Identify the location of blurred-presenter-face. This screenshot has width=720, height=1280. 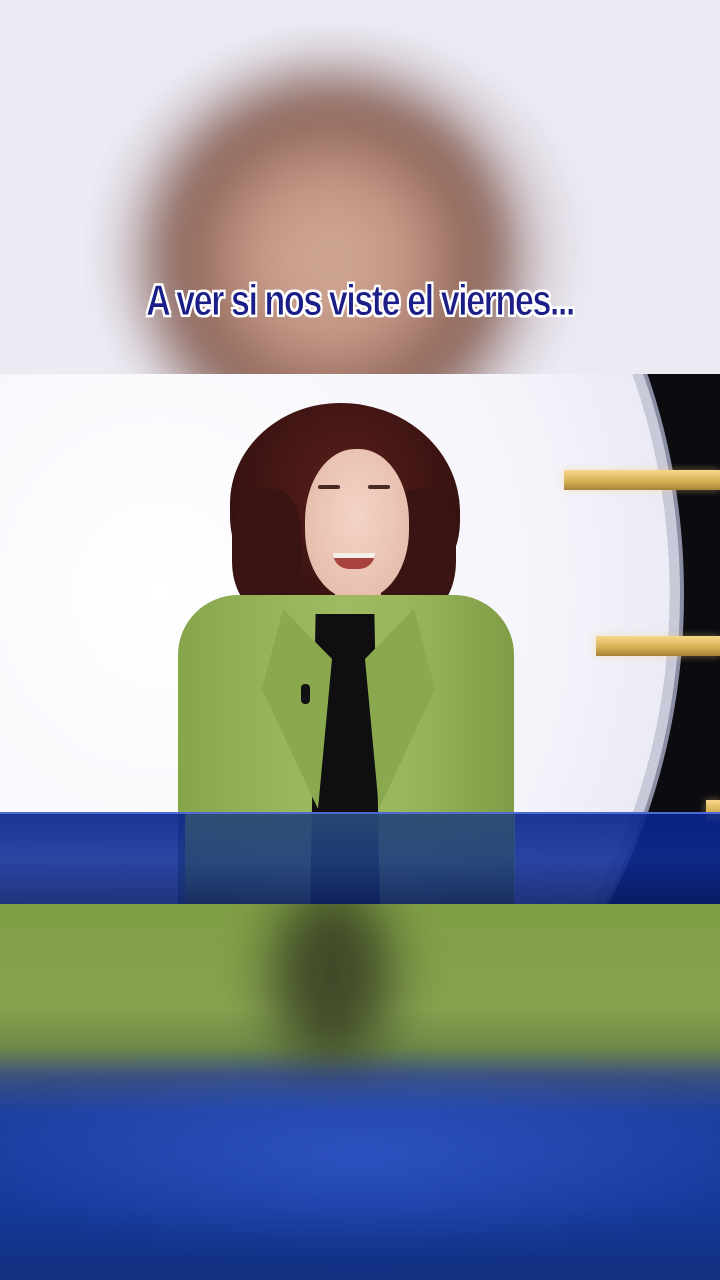
(330, 227).